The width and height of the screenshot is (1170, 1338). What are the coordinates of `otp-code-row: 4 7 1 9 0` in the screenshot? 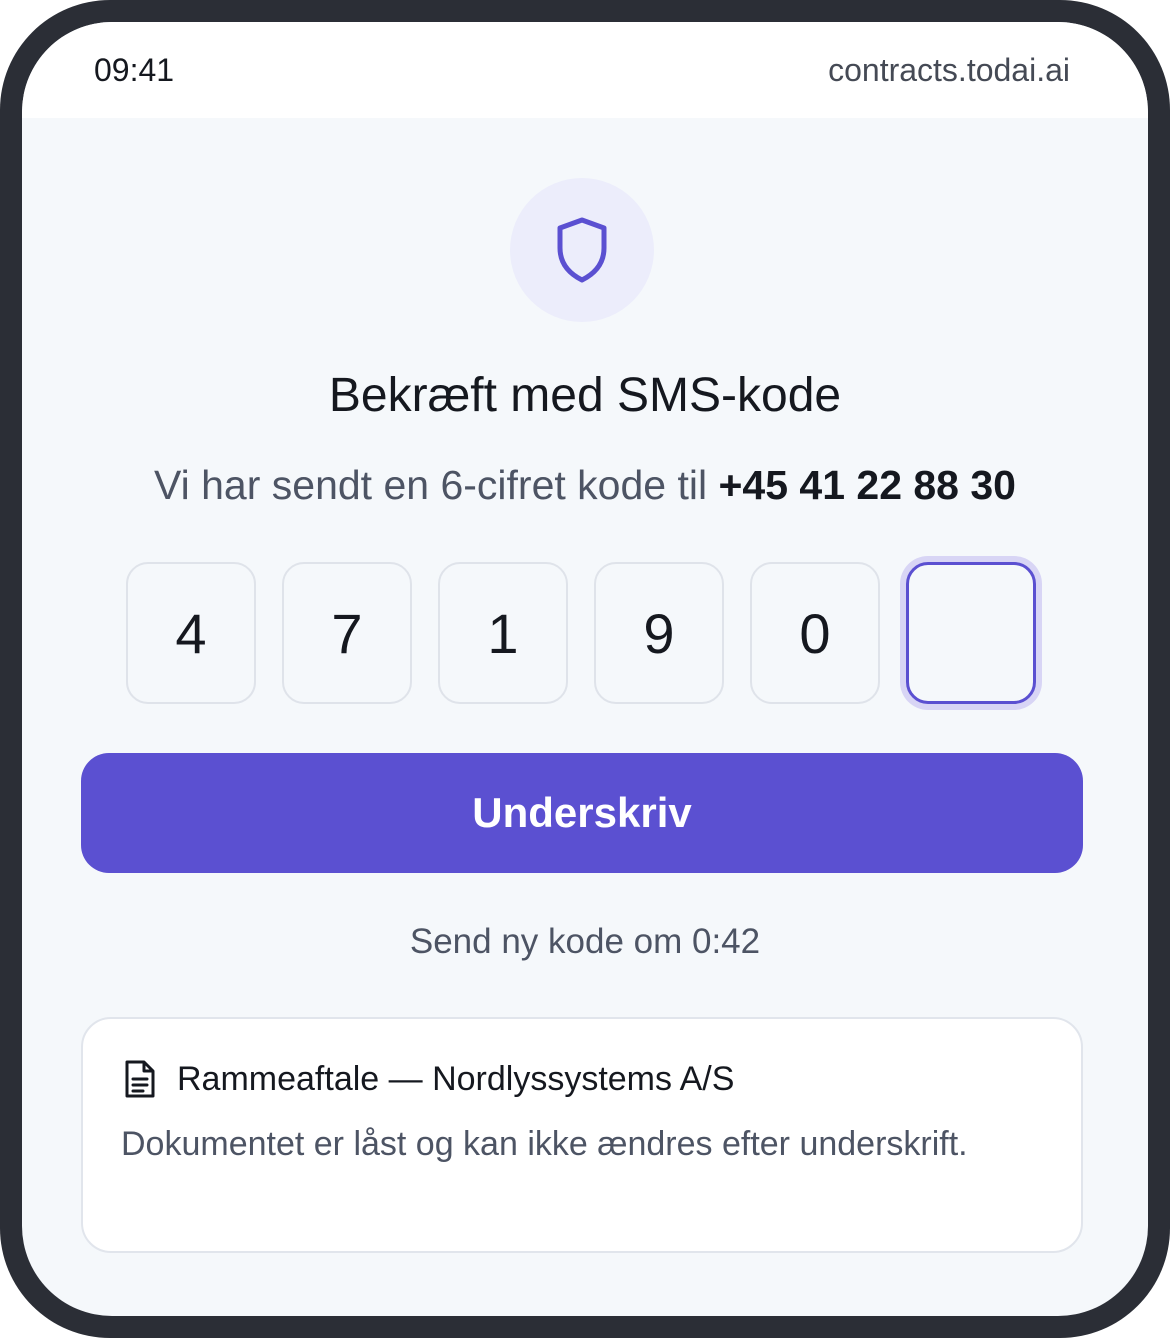 It's located at (581, 633).